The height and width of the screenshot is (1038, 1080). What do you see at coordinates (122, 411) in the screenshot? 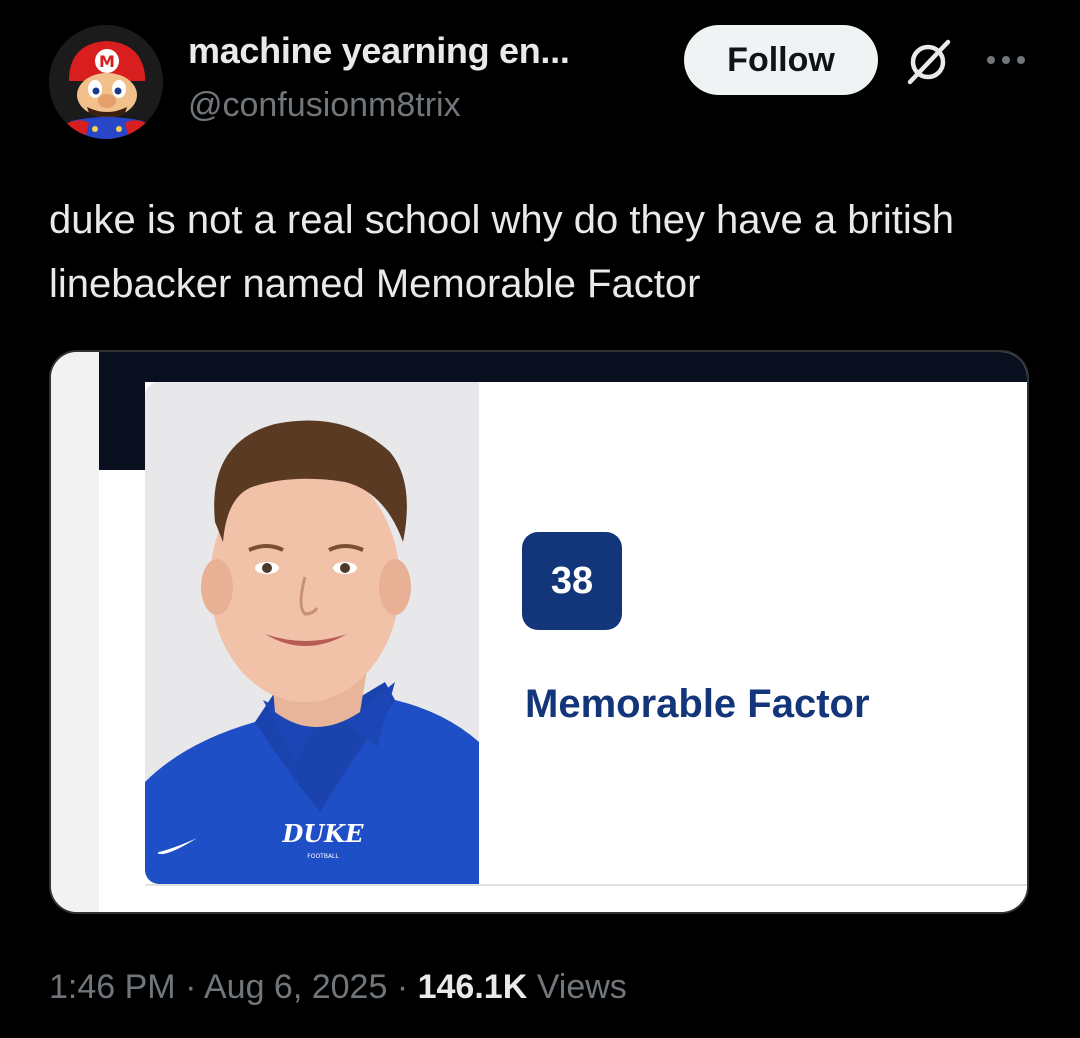
I see `media-navy-left-band` at bounding box center [122, 411].